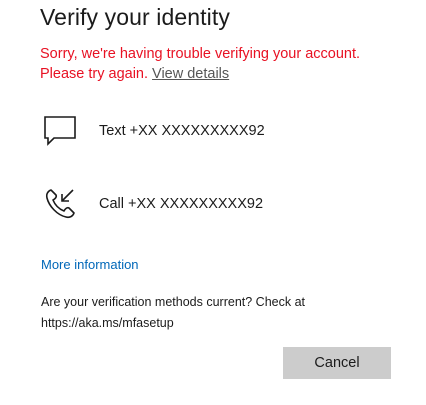 The height and width of the screenshot is (405, 426). What do you see at coordinates (60, 131) in the screenshot?
I see `message-icon` at bounding box center [60, 131].